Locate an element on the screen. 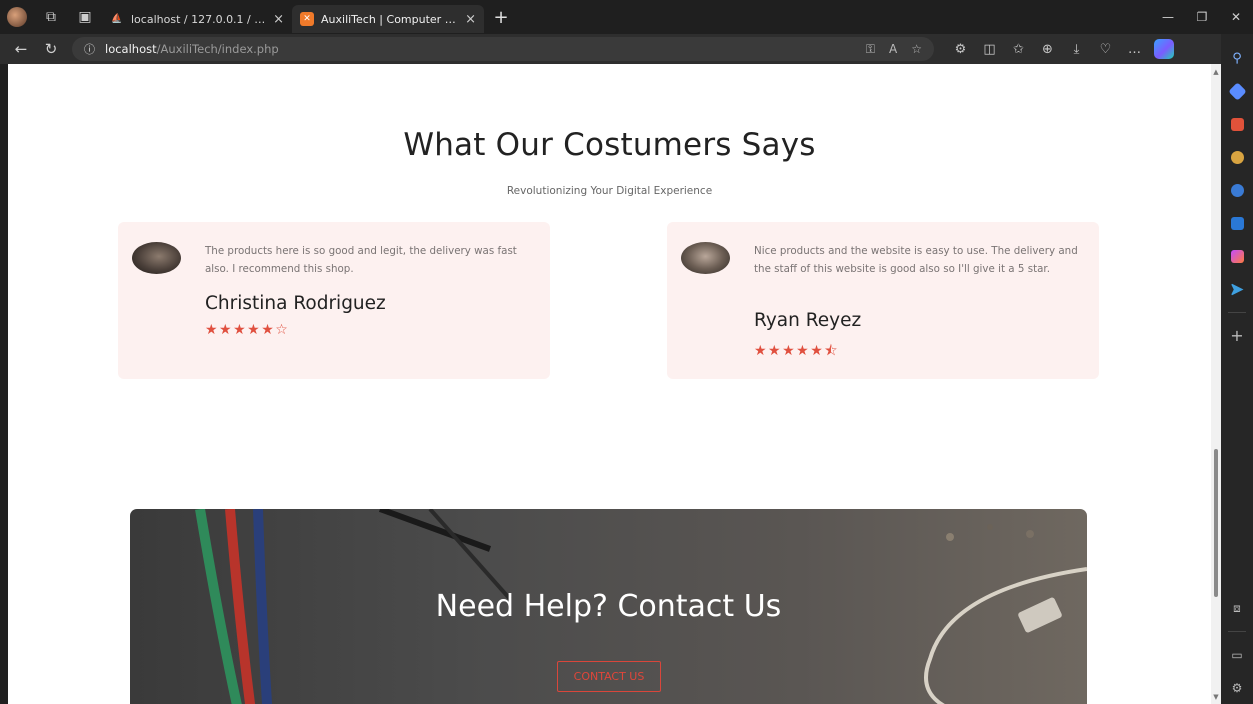 This screenshot has width=1253, height=704. profile-button is located at coordinates (17, 17).